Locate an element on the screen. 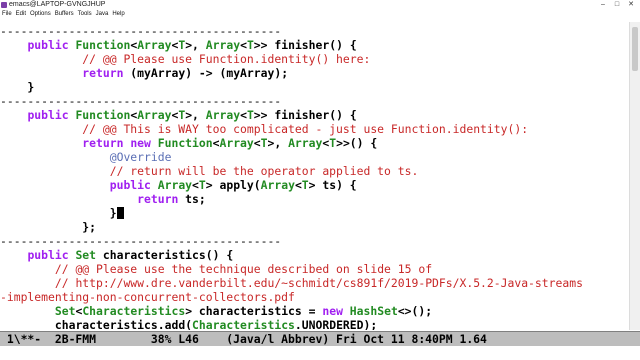 The height and width of the screenshot is (360, 640). menu-edit: Edit is located at coordinates (21, 14).